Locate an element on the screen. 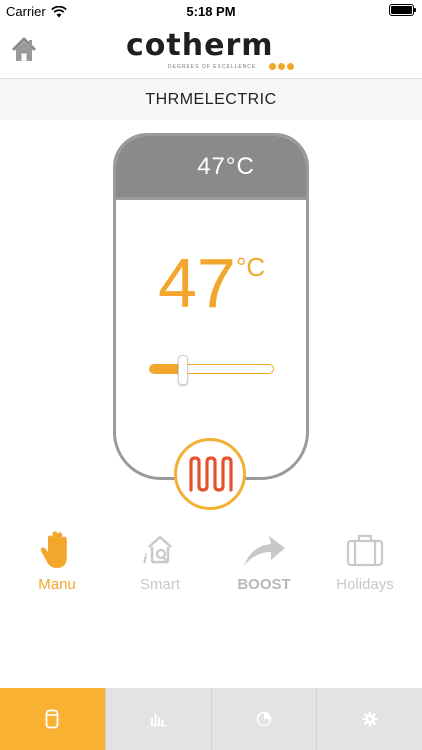 This screenshot has width=422, height=750. device-name: THRMELECTRIC is located at coordinates (211, 99).